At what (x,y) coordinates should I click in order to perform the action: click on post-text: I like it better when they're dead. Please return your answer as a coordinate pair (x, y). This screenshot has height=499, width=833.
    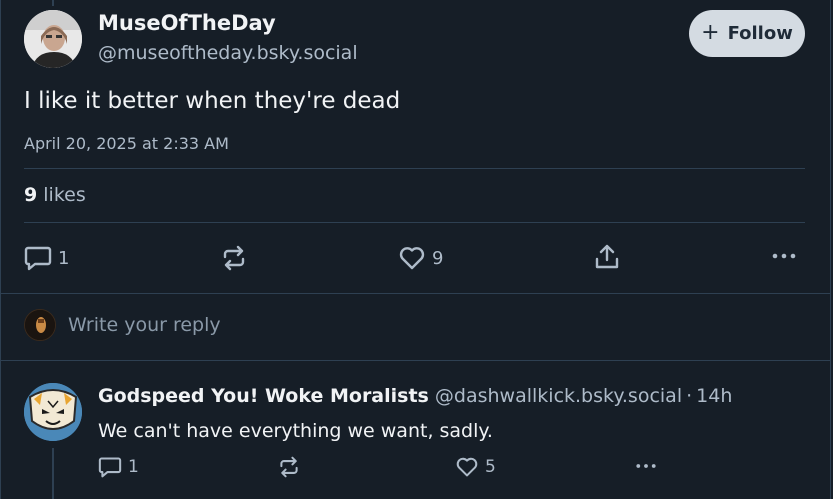
    Looking at the image, I should click on (212, 101).